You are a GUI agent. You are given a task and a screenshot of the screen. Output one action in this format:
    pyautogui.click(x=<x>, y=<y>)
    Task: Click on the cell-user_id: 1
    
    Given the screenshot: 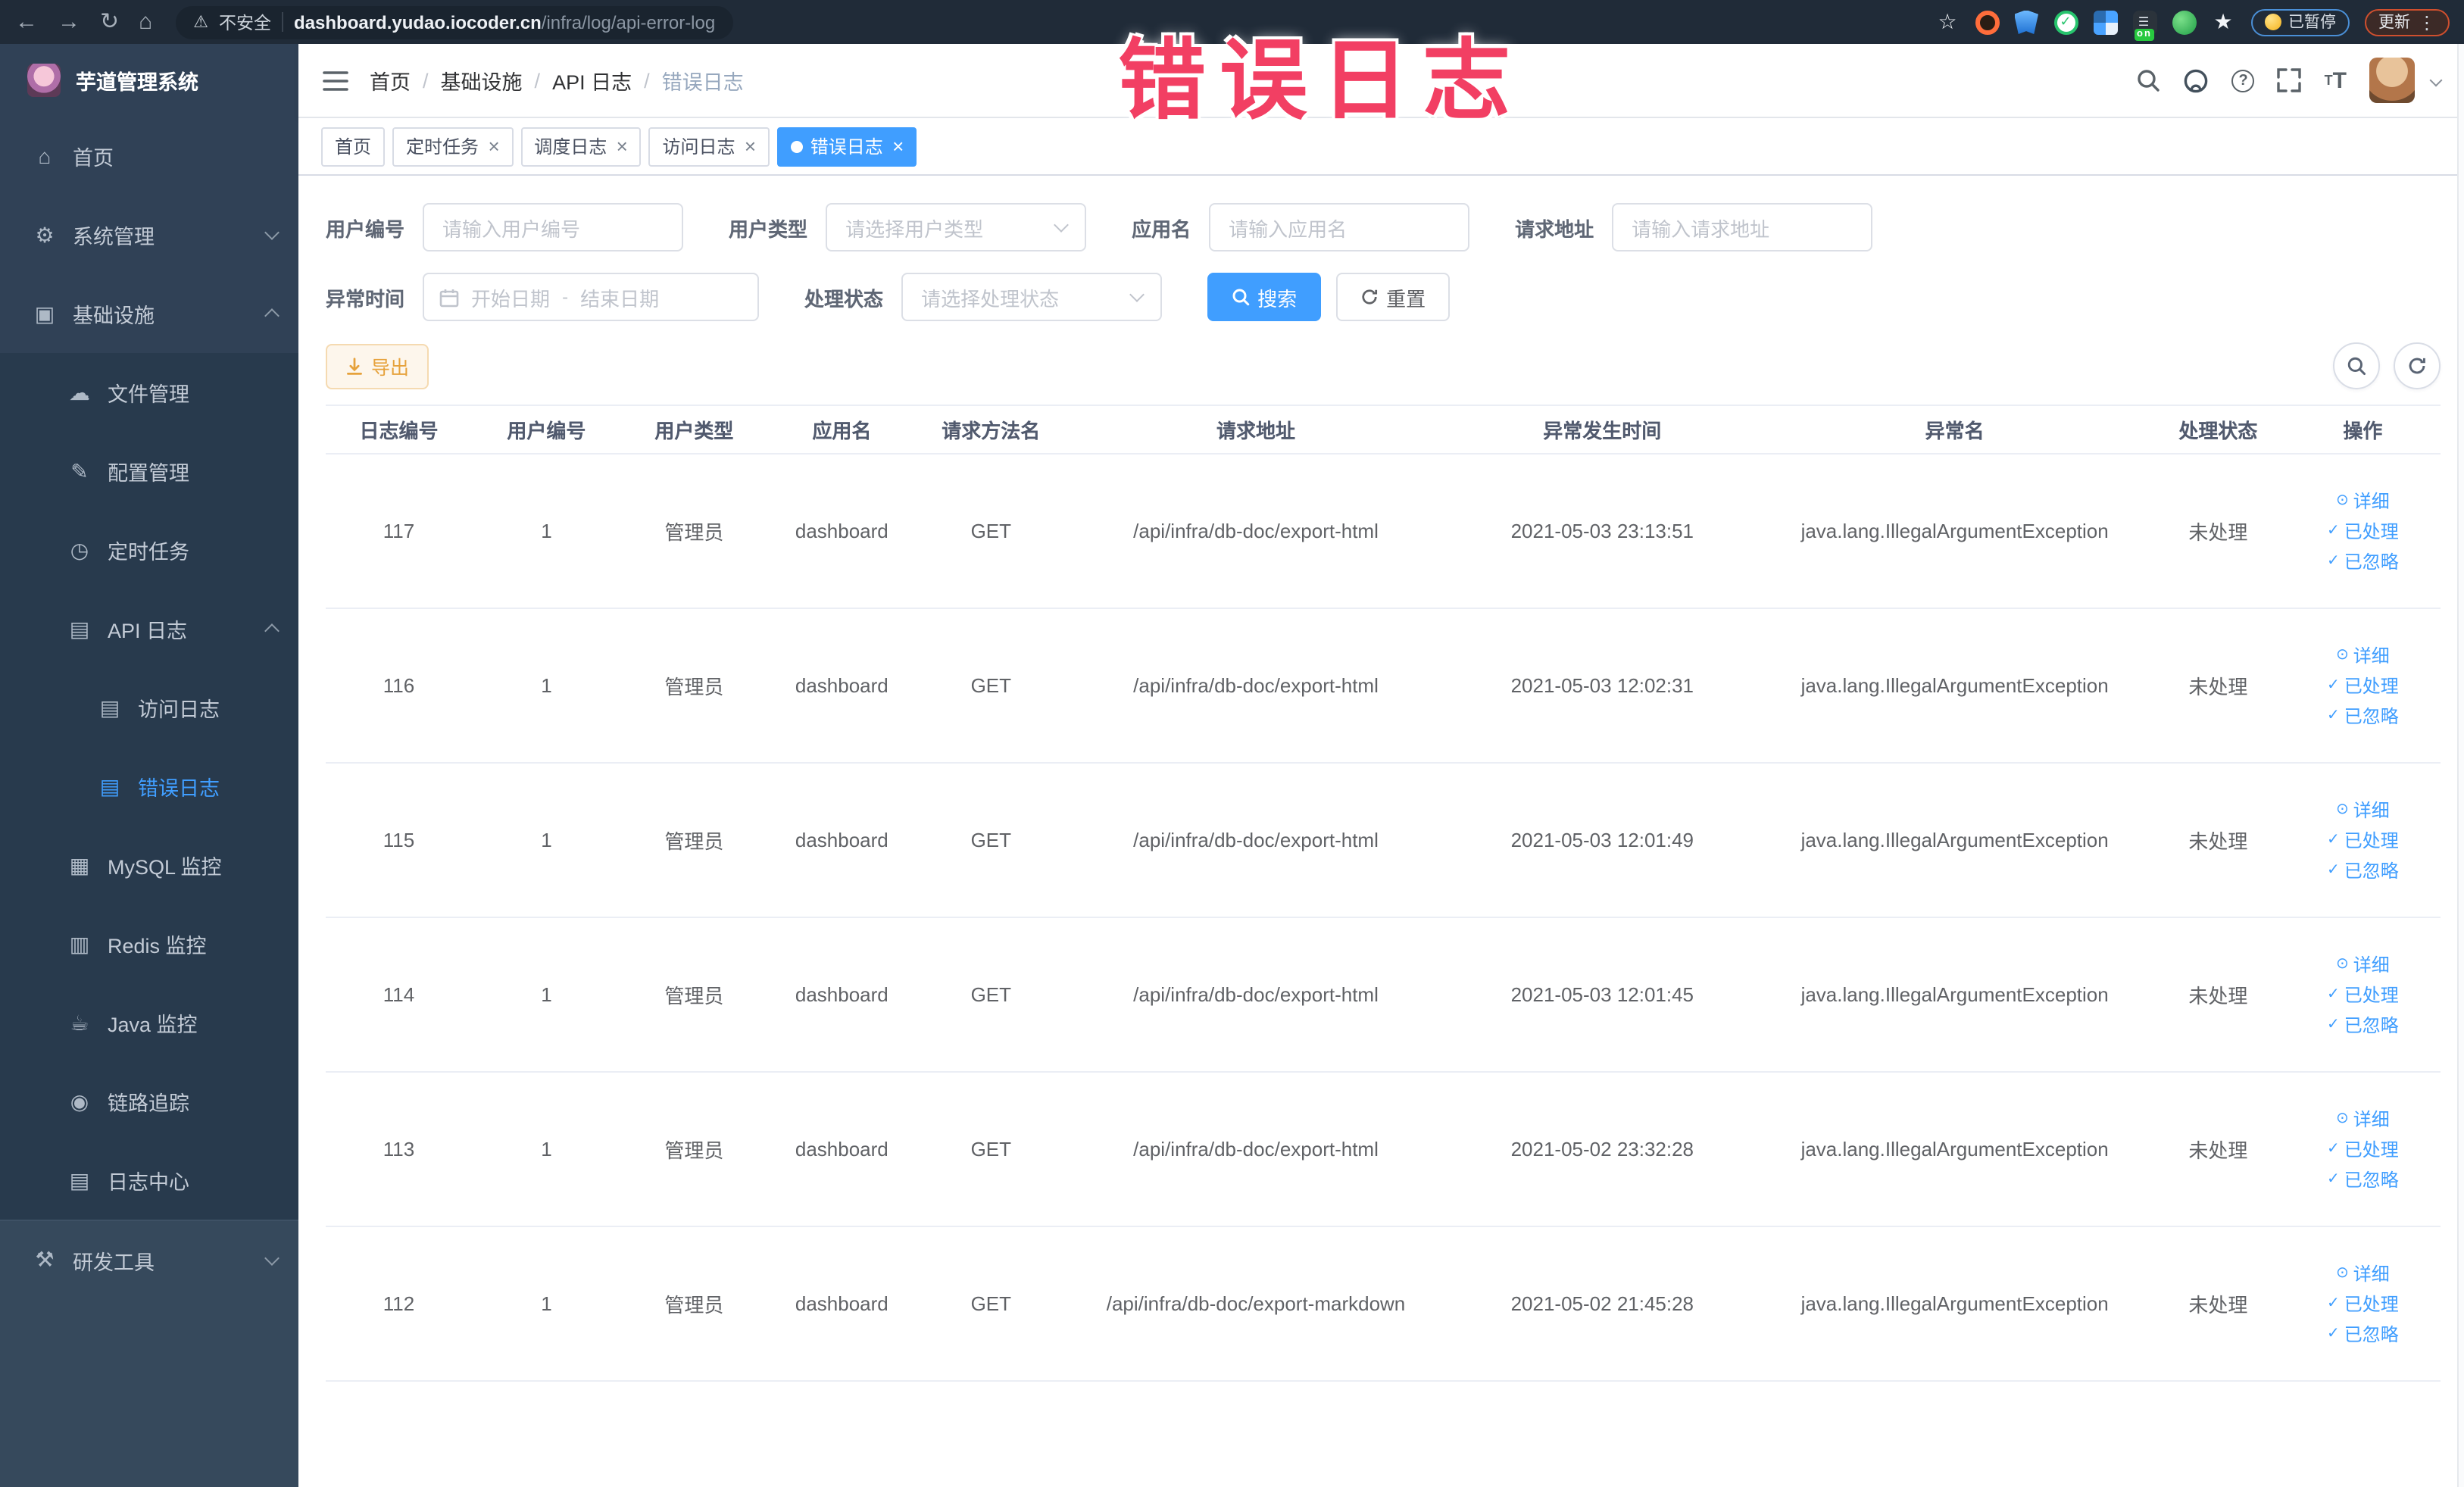 What is the action you would take?
    pyautogui.click(x=546, y=840)
    